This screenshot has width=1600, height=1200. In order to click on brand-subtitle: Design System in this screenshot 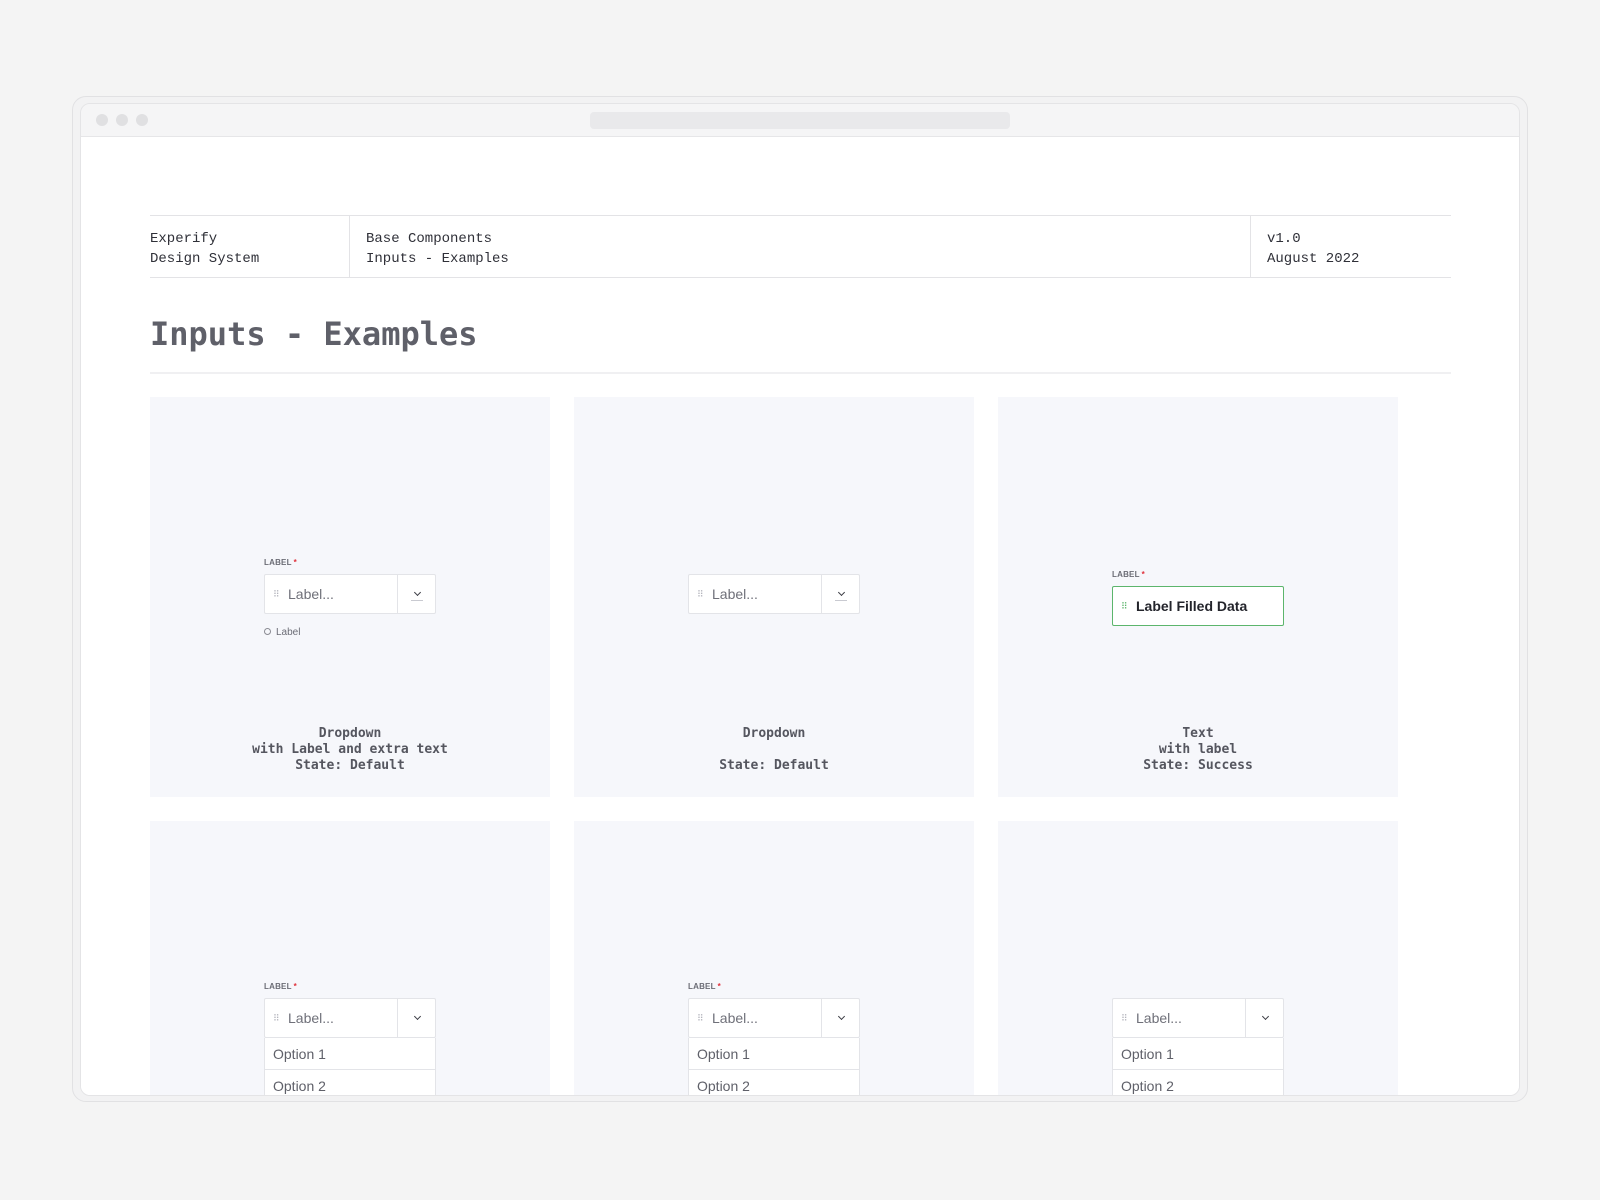, I will do `click(205, 259)`.